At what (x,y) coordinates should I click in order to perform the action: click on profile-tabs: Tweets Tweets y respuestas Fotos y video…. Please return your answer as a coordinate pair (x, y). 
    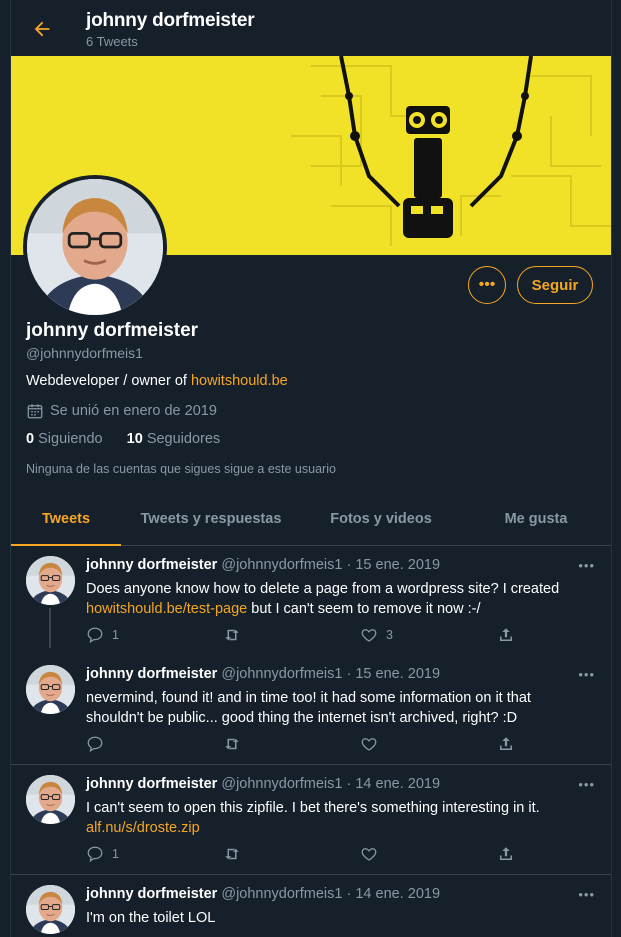
    Looking at the image, I should click on (311, 520).